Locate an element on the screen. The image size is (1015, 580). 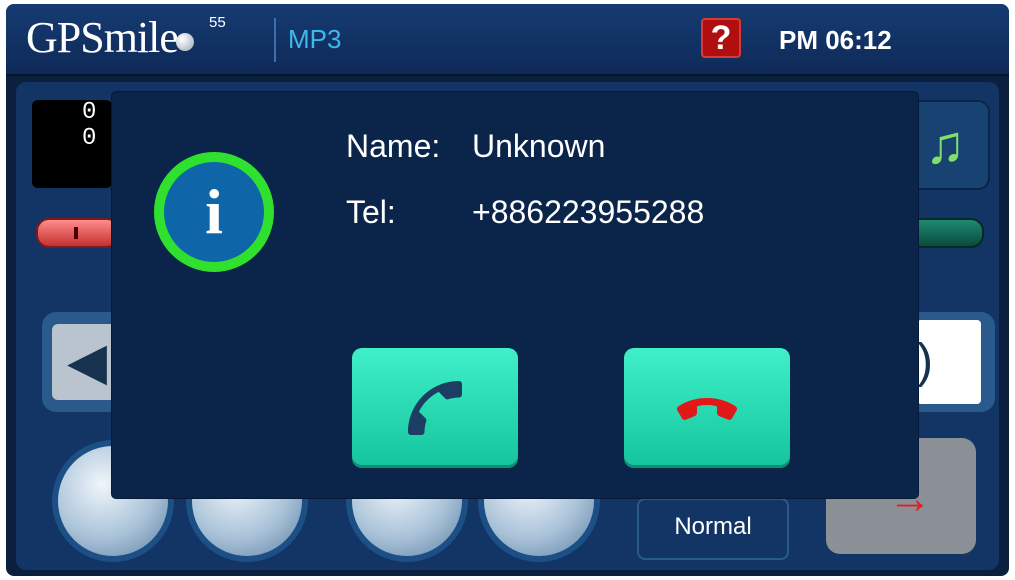
logo-text: GPSmile is located at coordinates (102, 37).